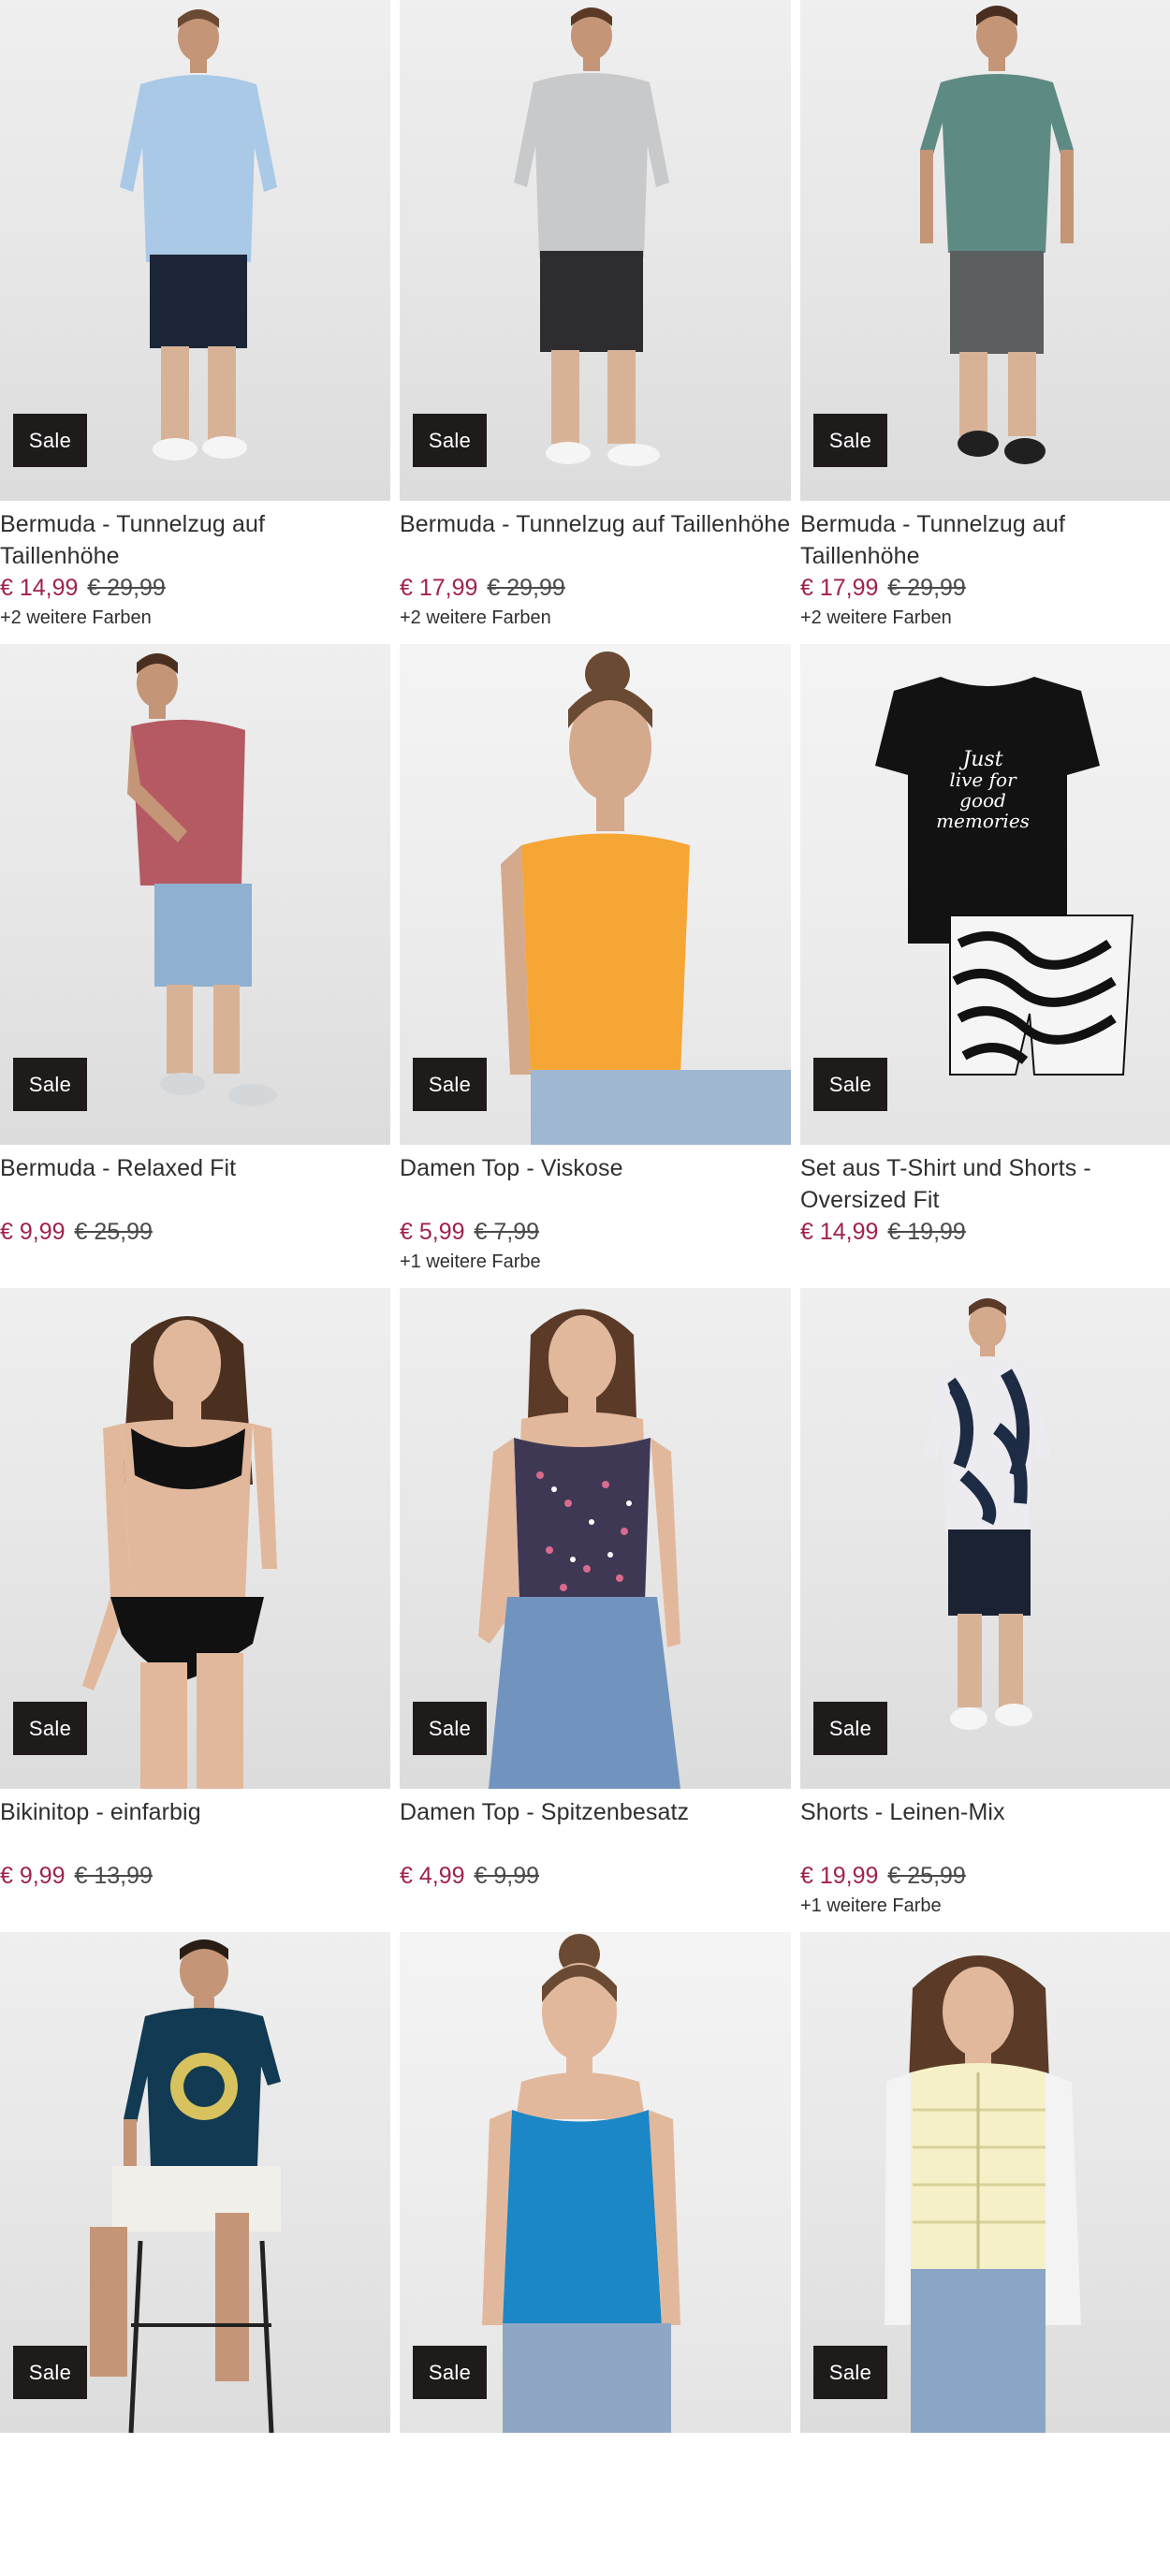  I want to click on product-title: Damen Top - Viskose, so click(595, 1184).